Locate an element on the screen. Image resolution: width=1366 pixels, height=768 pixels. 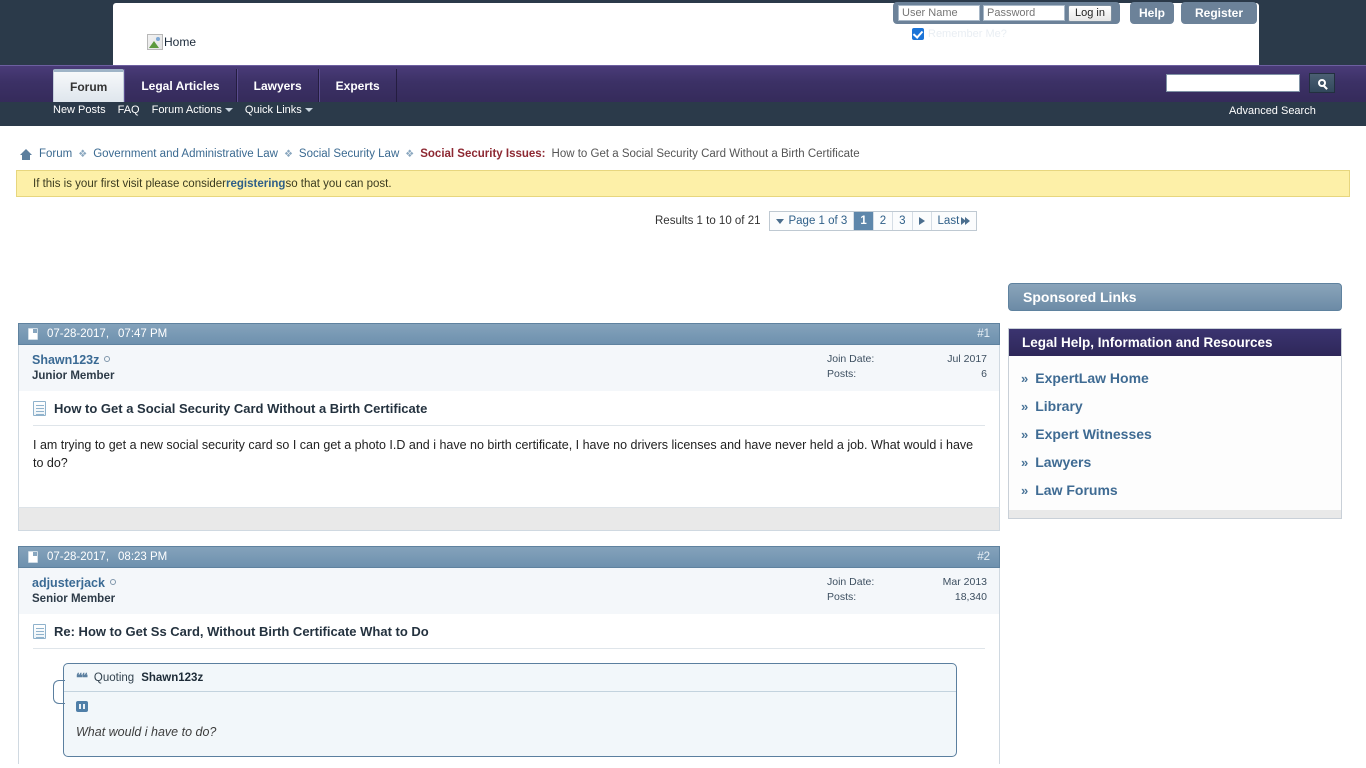
sidebar-item-library: » Library is located at coordinates (1175, 406).